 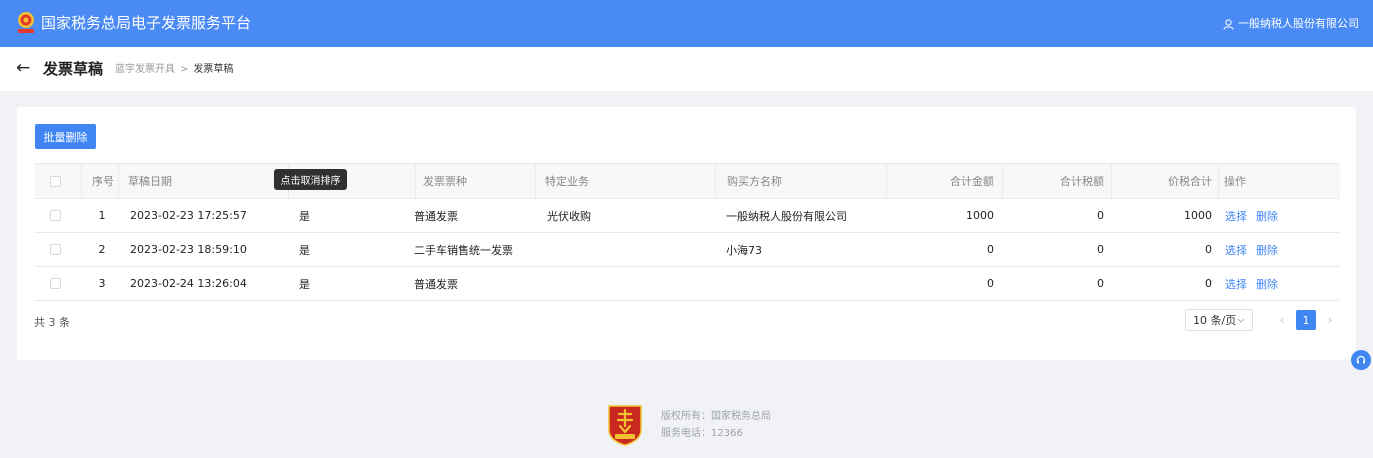 I want to click on user-menu: 一般纳税人股份有限公司, so click(x=1291, y=24).